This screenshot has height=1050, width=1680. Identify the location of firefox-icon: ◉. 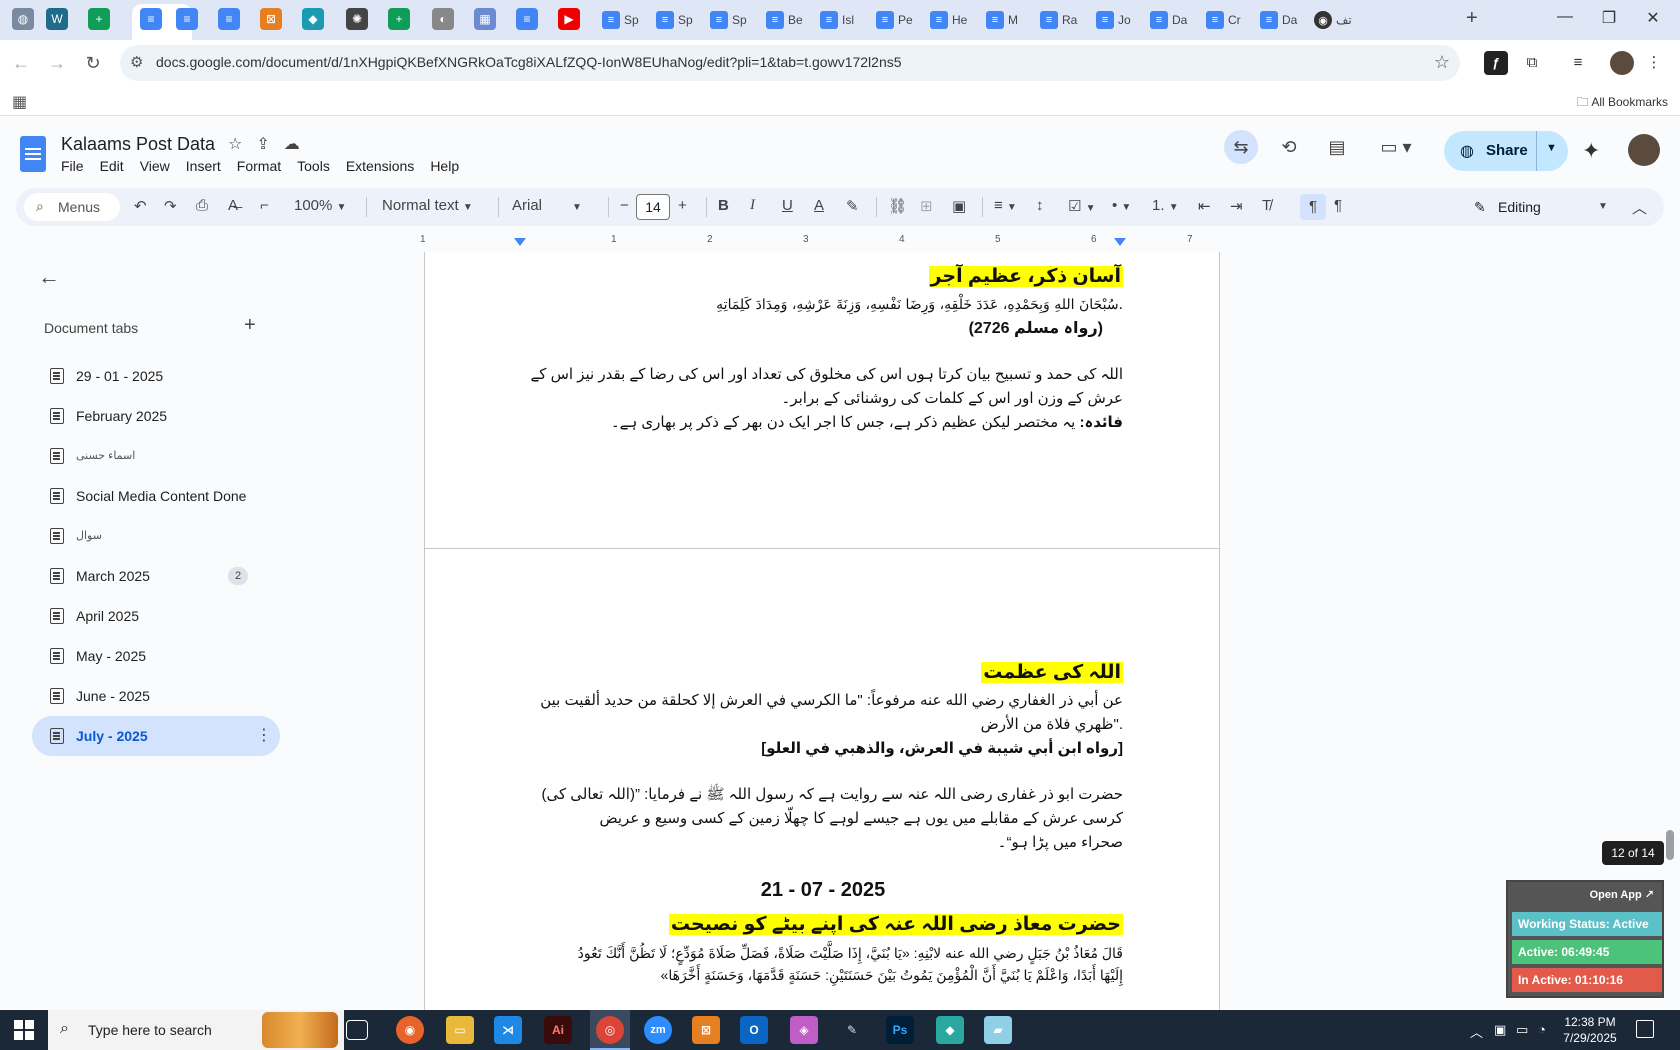
(410, 1030).